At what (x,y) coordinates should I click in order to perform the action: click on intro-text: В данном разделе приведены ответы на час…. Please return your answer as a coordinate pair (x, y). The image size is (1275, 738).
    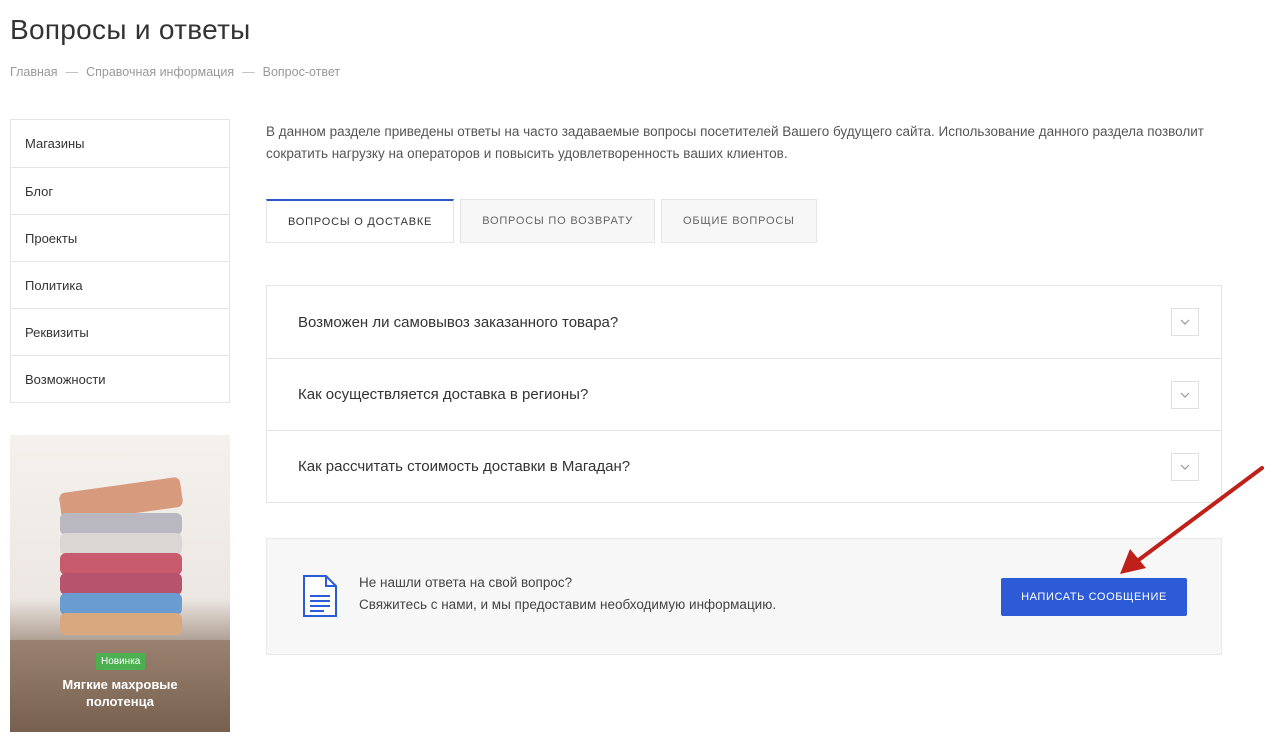
    Looking at the image, I should click on (735, 142).